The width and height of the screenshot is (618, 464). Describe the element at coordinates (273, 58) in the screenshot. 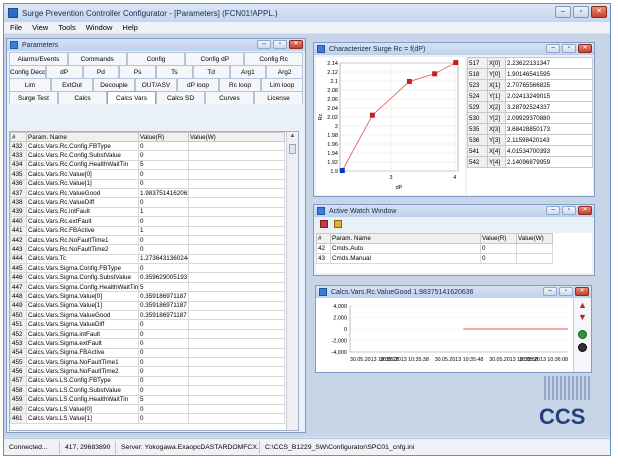

I see `tab-config-rc: Config Rc` at that location.